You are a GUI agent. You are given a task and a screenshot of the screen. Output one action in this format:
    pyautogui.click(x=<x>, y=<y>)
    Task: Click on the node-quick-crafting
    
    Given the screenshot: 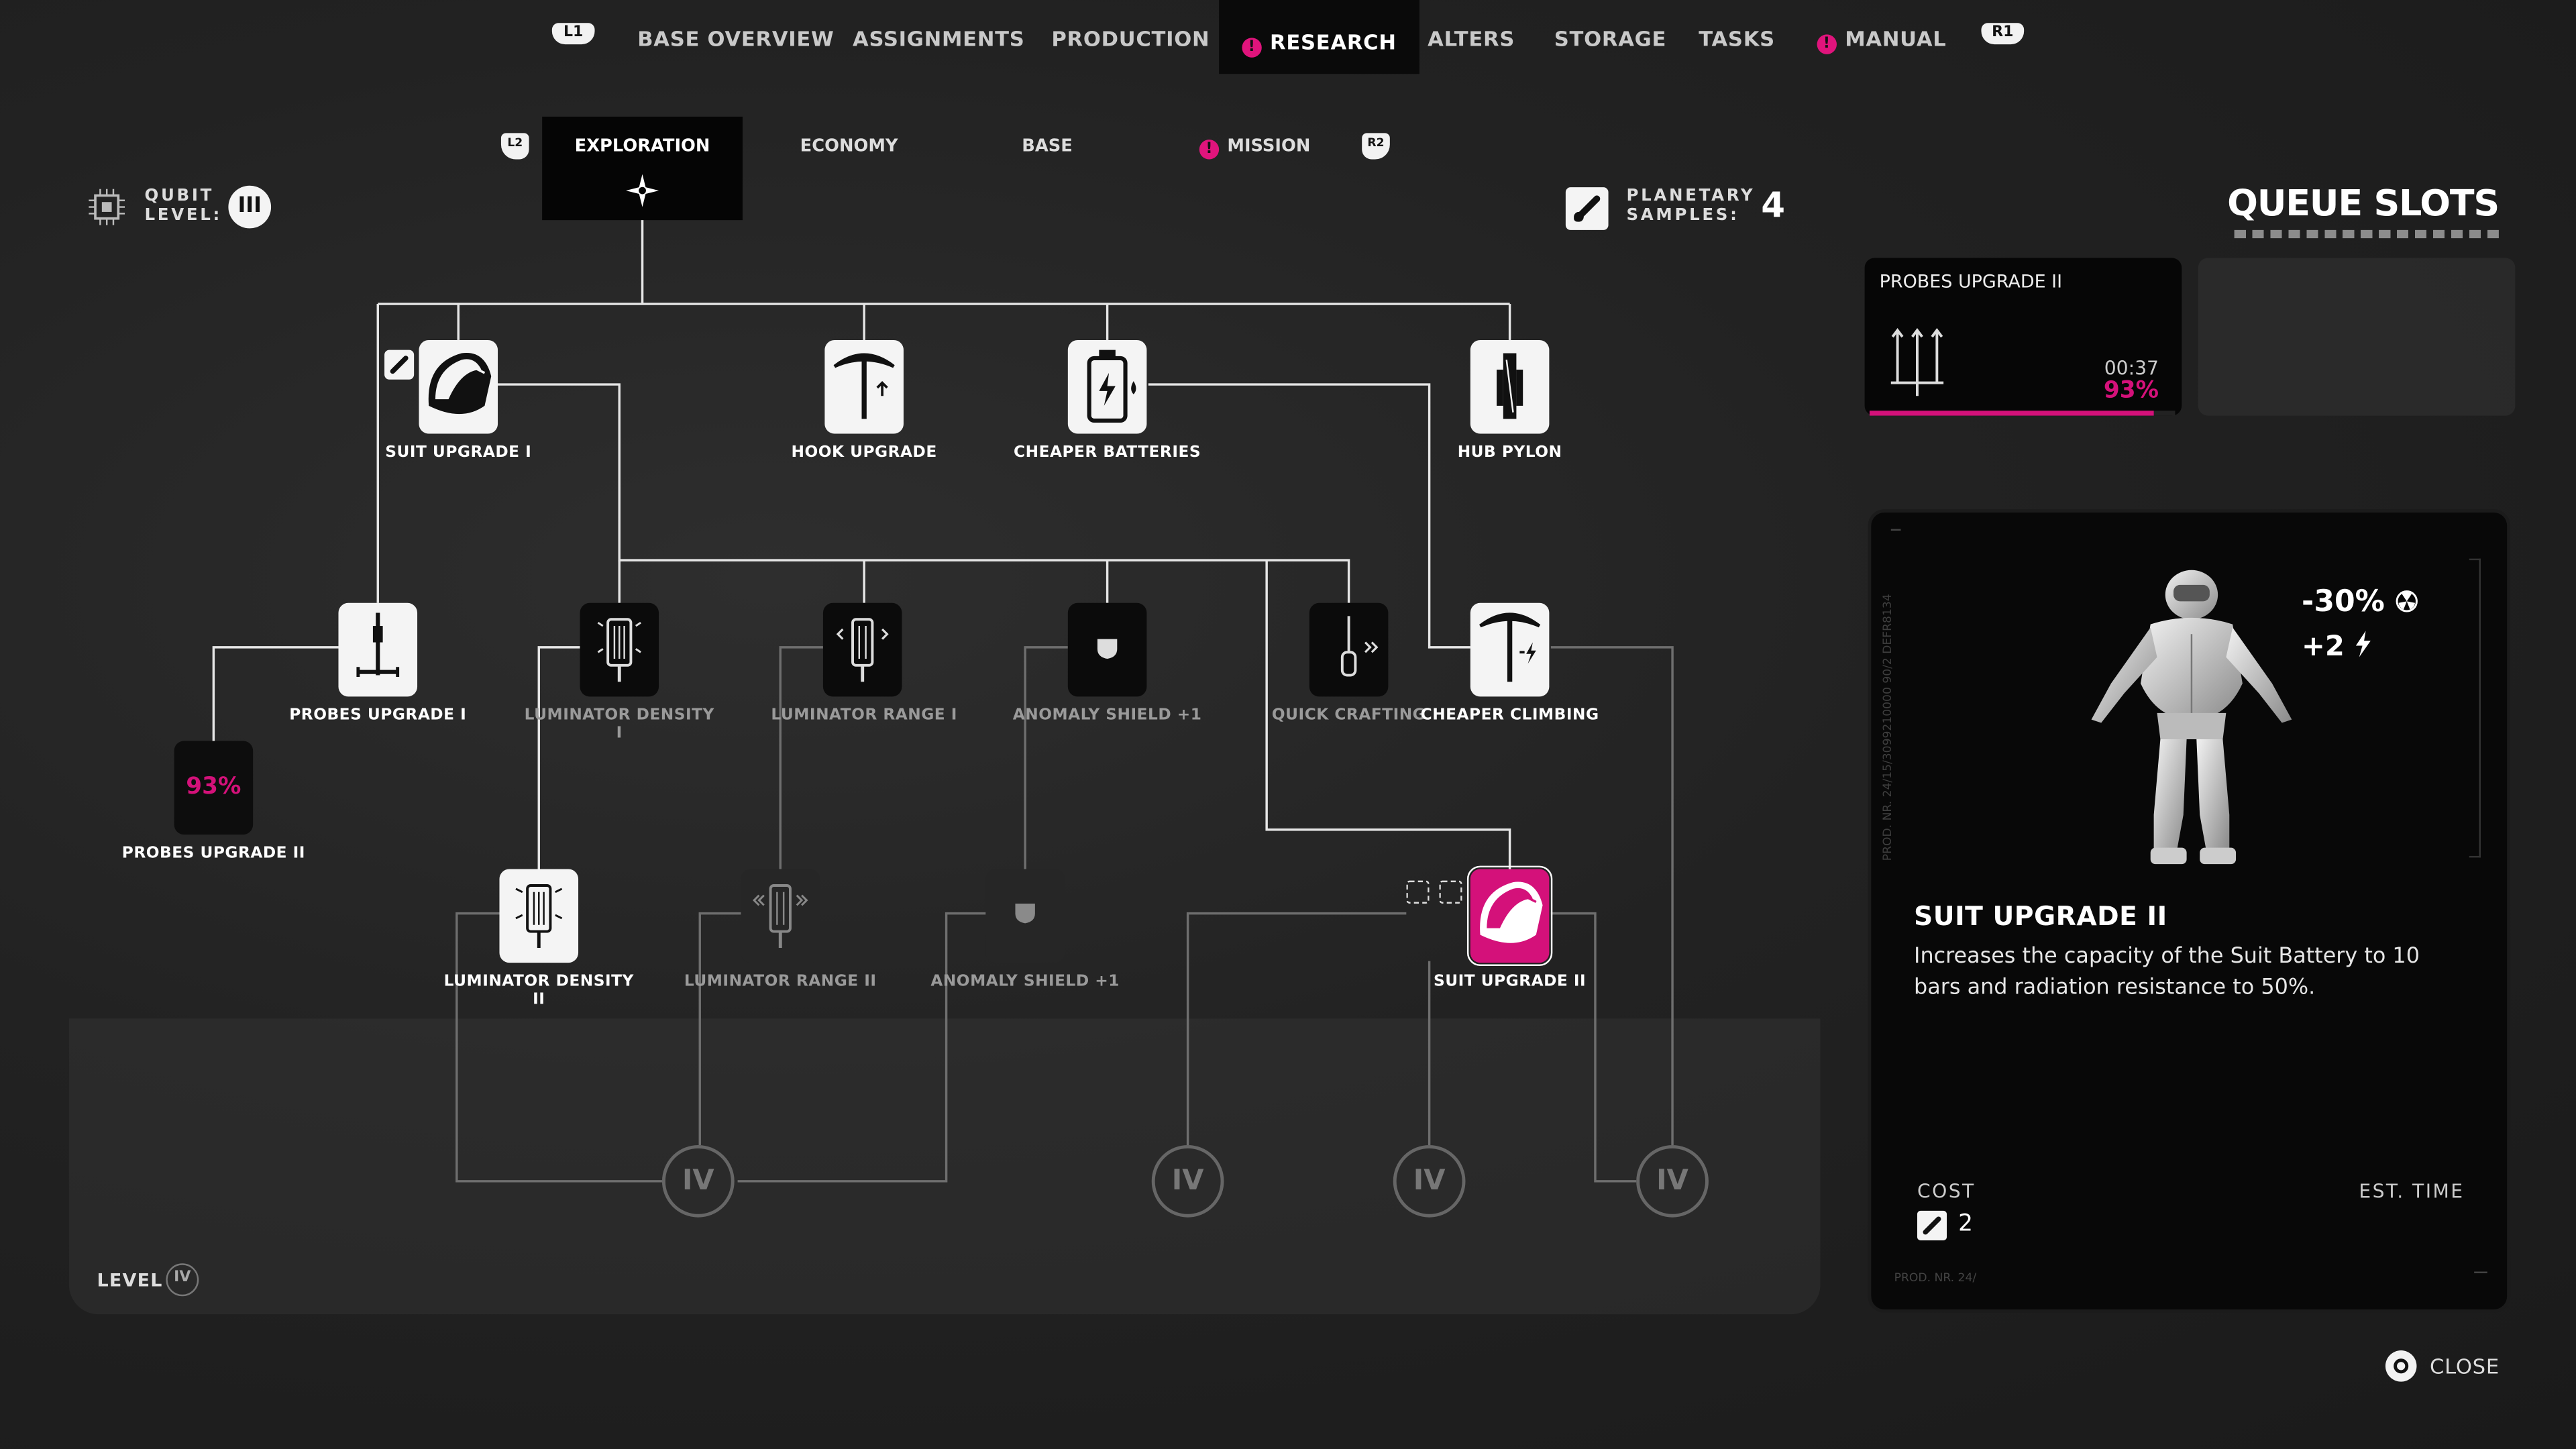 What is the action you would take?
    pyautogui.click(x=1349, y=649)
    